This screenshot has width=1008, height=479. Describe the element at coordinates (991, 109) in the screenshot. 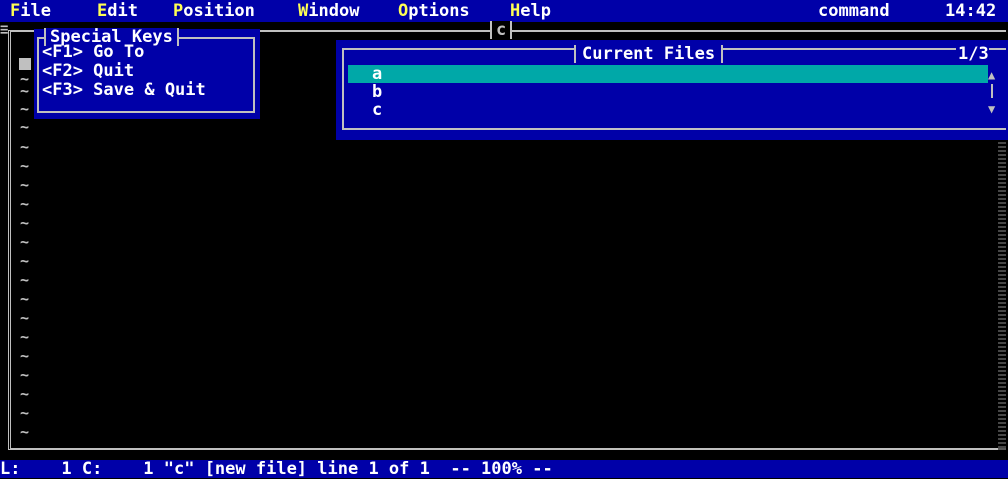

I see `scroll-down-icon: ▼` at that location.